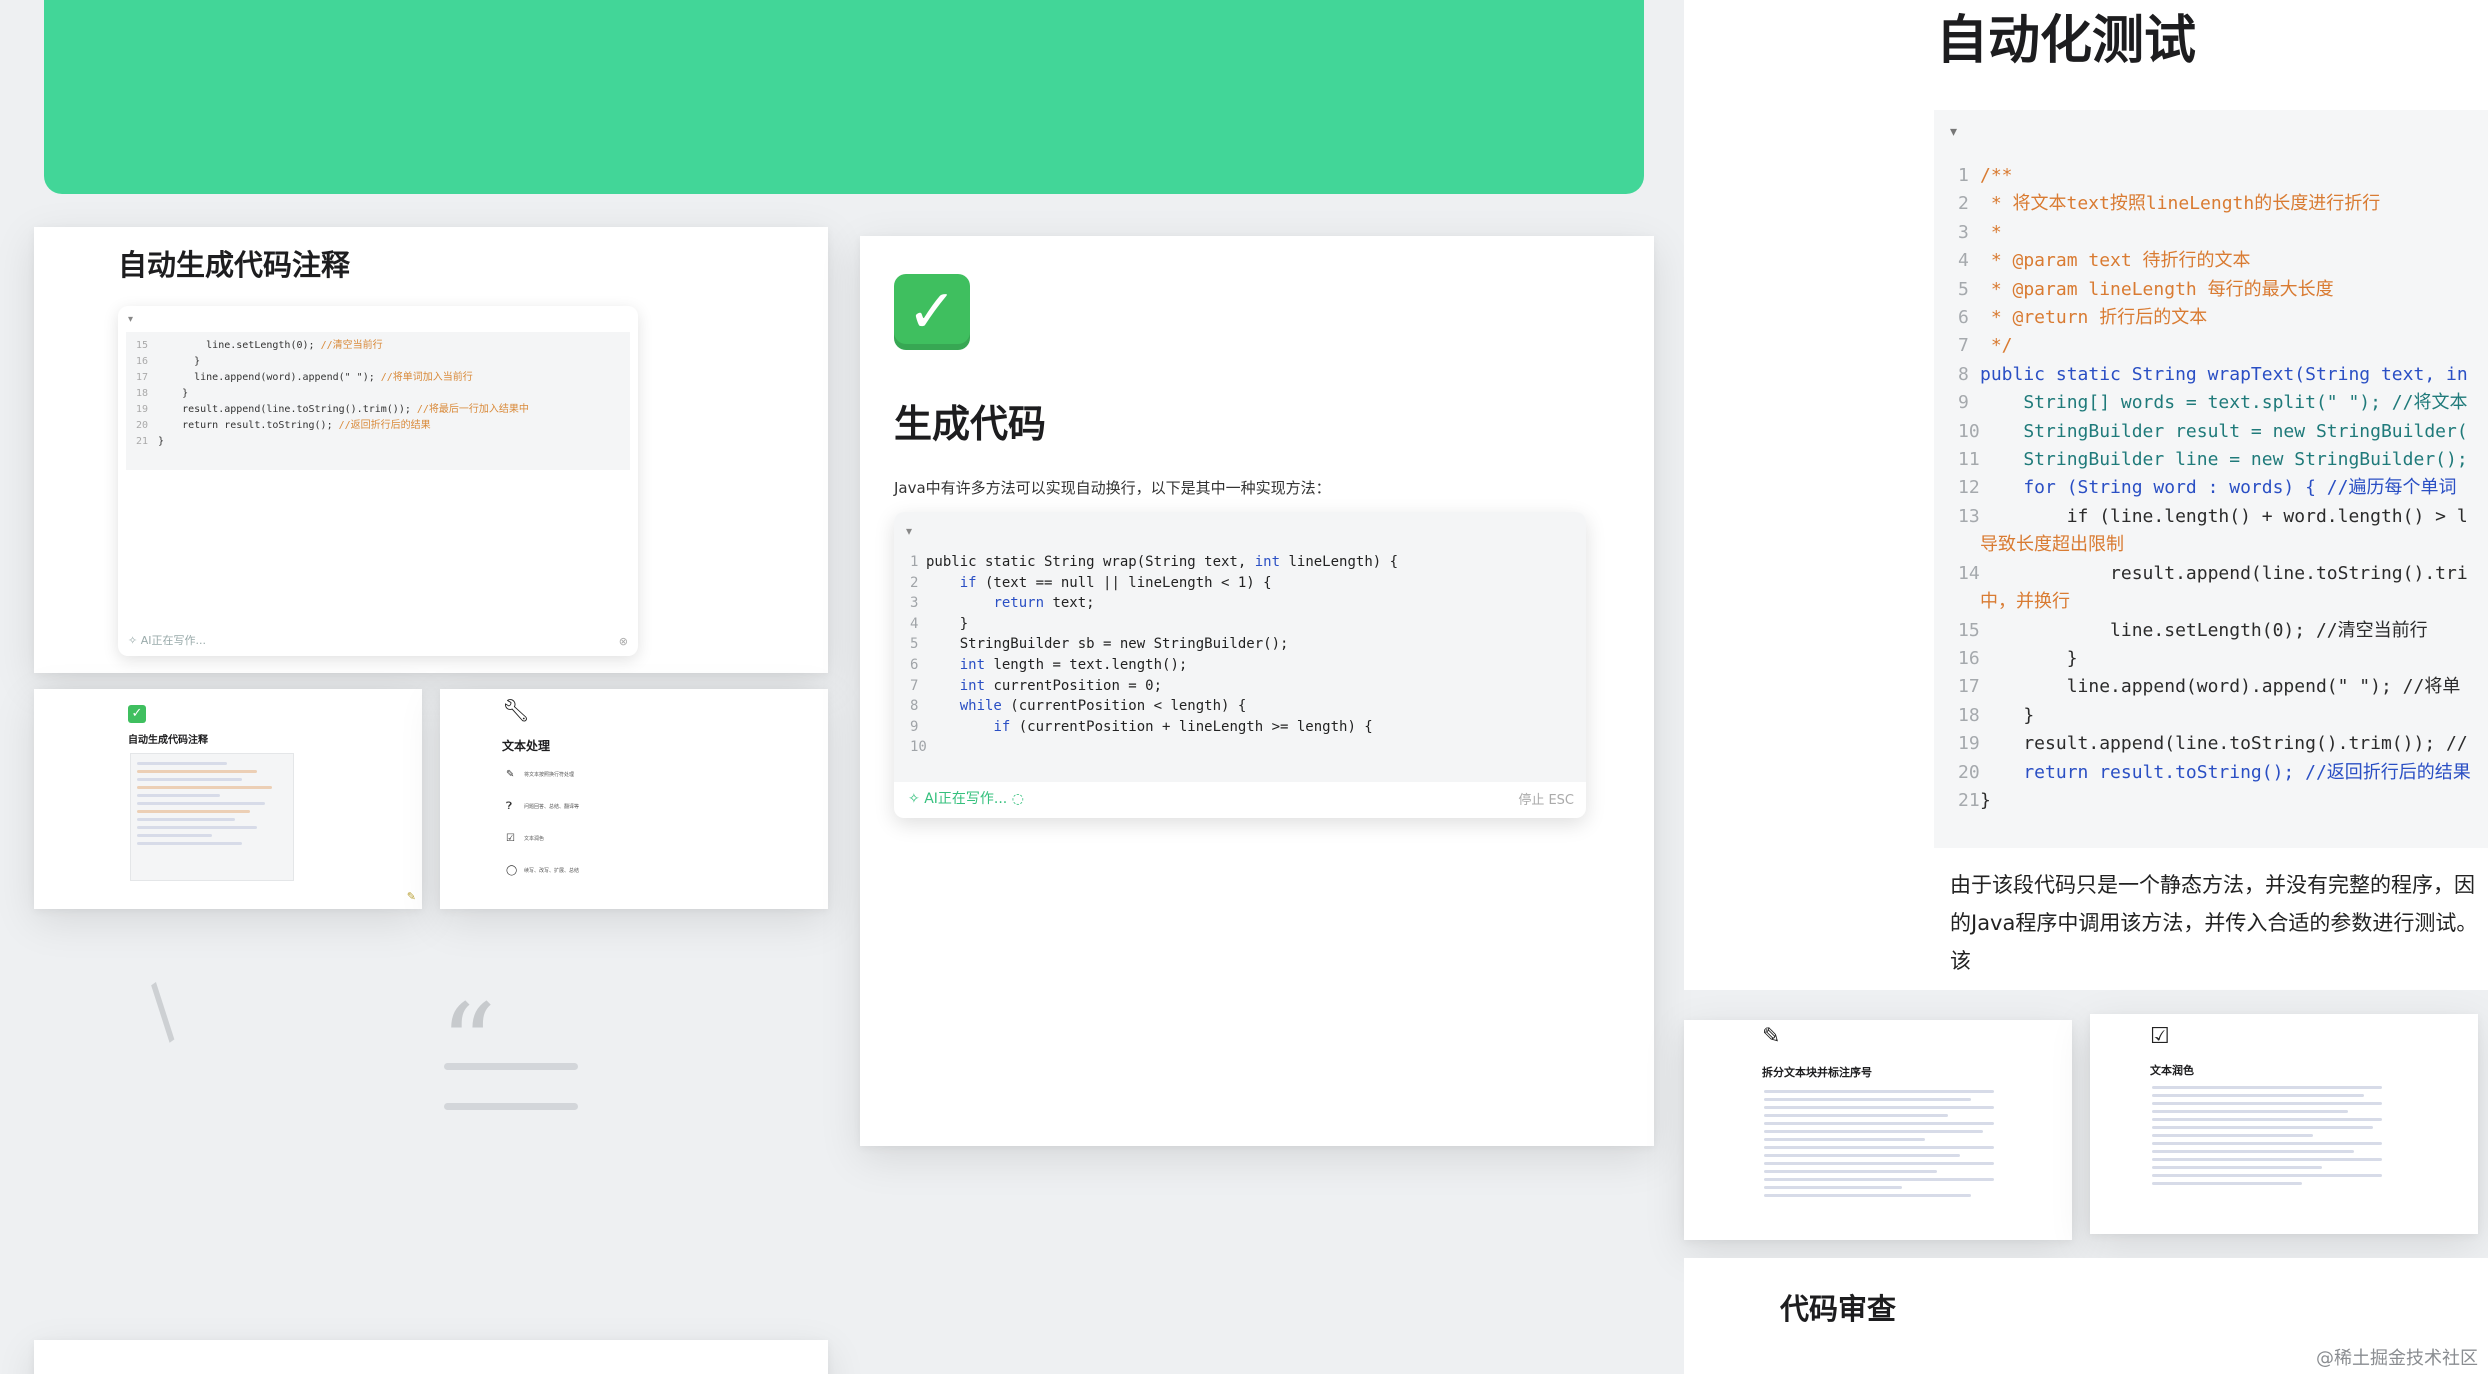 The height and width of the screenshot is (1374, 2488). What do you see at coordinates (1878, 1130) in the screenshot?
I see `thumbnail-card-split-text: ✎ 拆分文本块并标注序号` at bounding box center [1878, 1130].